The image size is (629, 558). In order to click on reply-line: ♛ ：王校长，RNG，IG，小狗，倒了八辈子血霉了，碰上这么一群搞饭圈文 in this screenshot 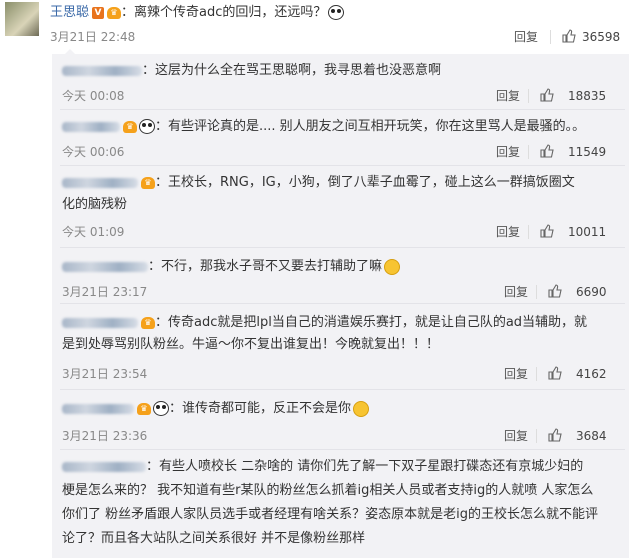, I will do `click(318, 183)`.